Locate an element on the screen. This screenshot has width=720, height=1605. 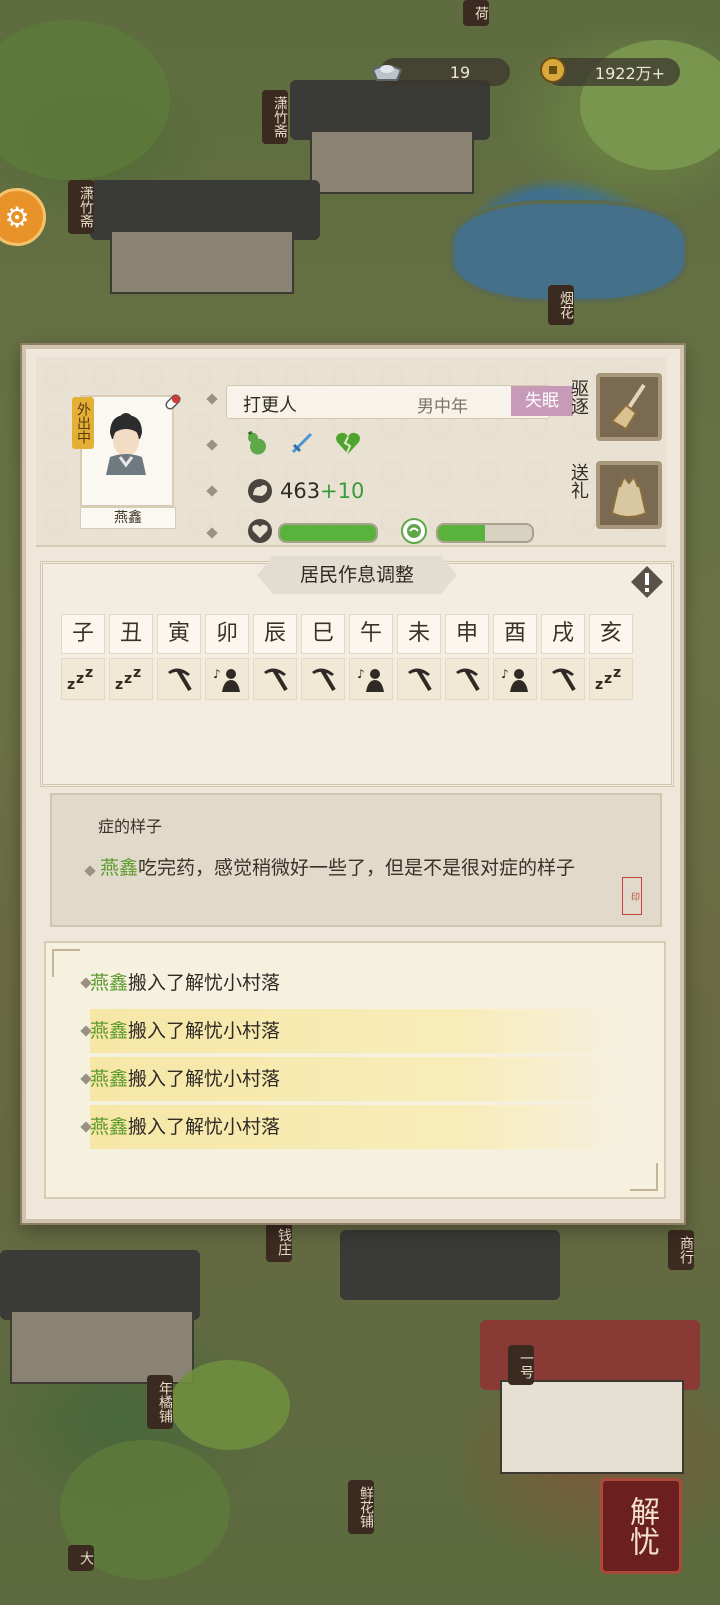
coin-icon is located at coordinates (553, 70).